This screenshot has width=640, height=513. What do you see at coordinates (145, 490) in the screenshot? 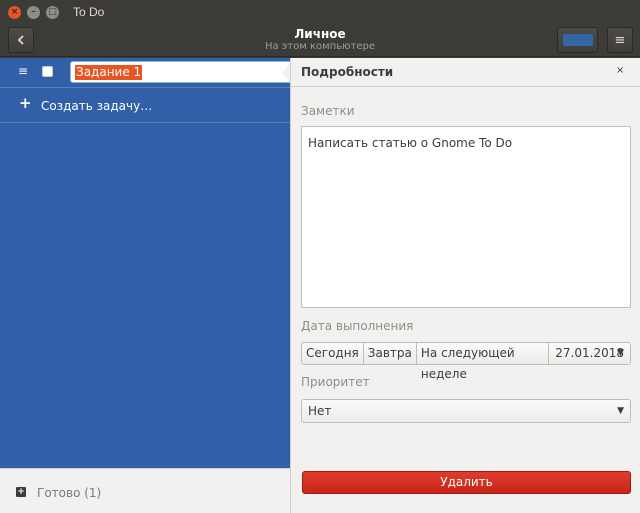
I see `done-tasks-footer: + Готово (1)` at bounding box center [145, 490].